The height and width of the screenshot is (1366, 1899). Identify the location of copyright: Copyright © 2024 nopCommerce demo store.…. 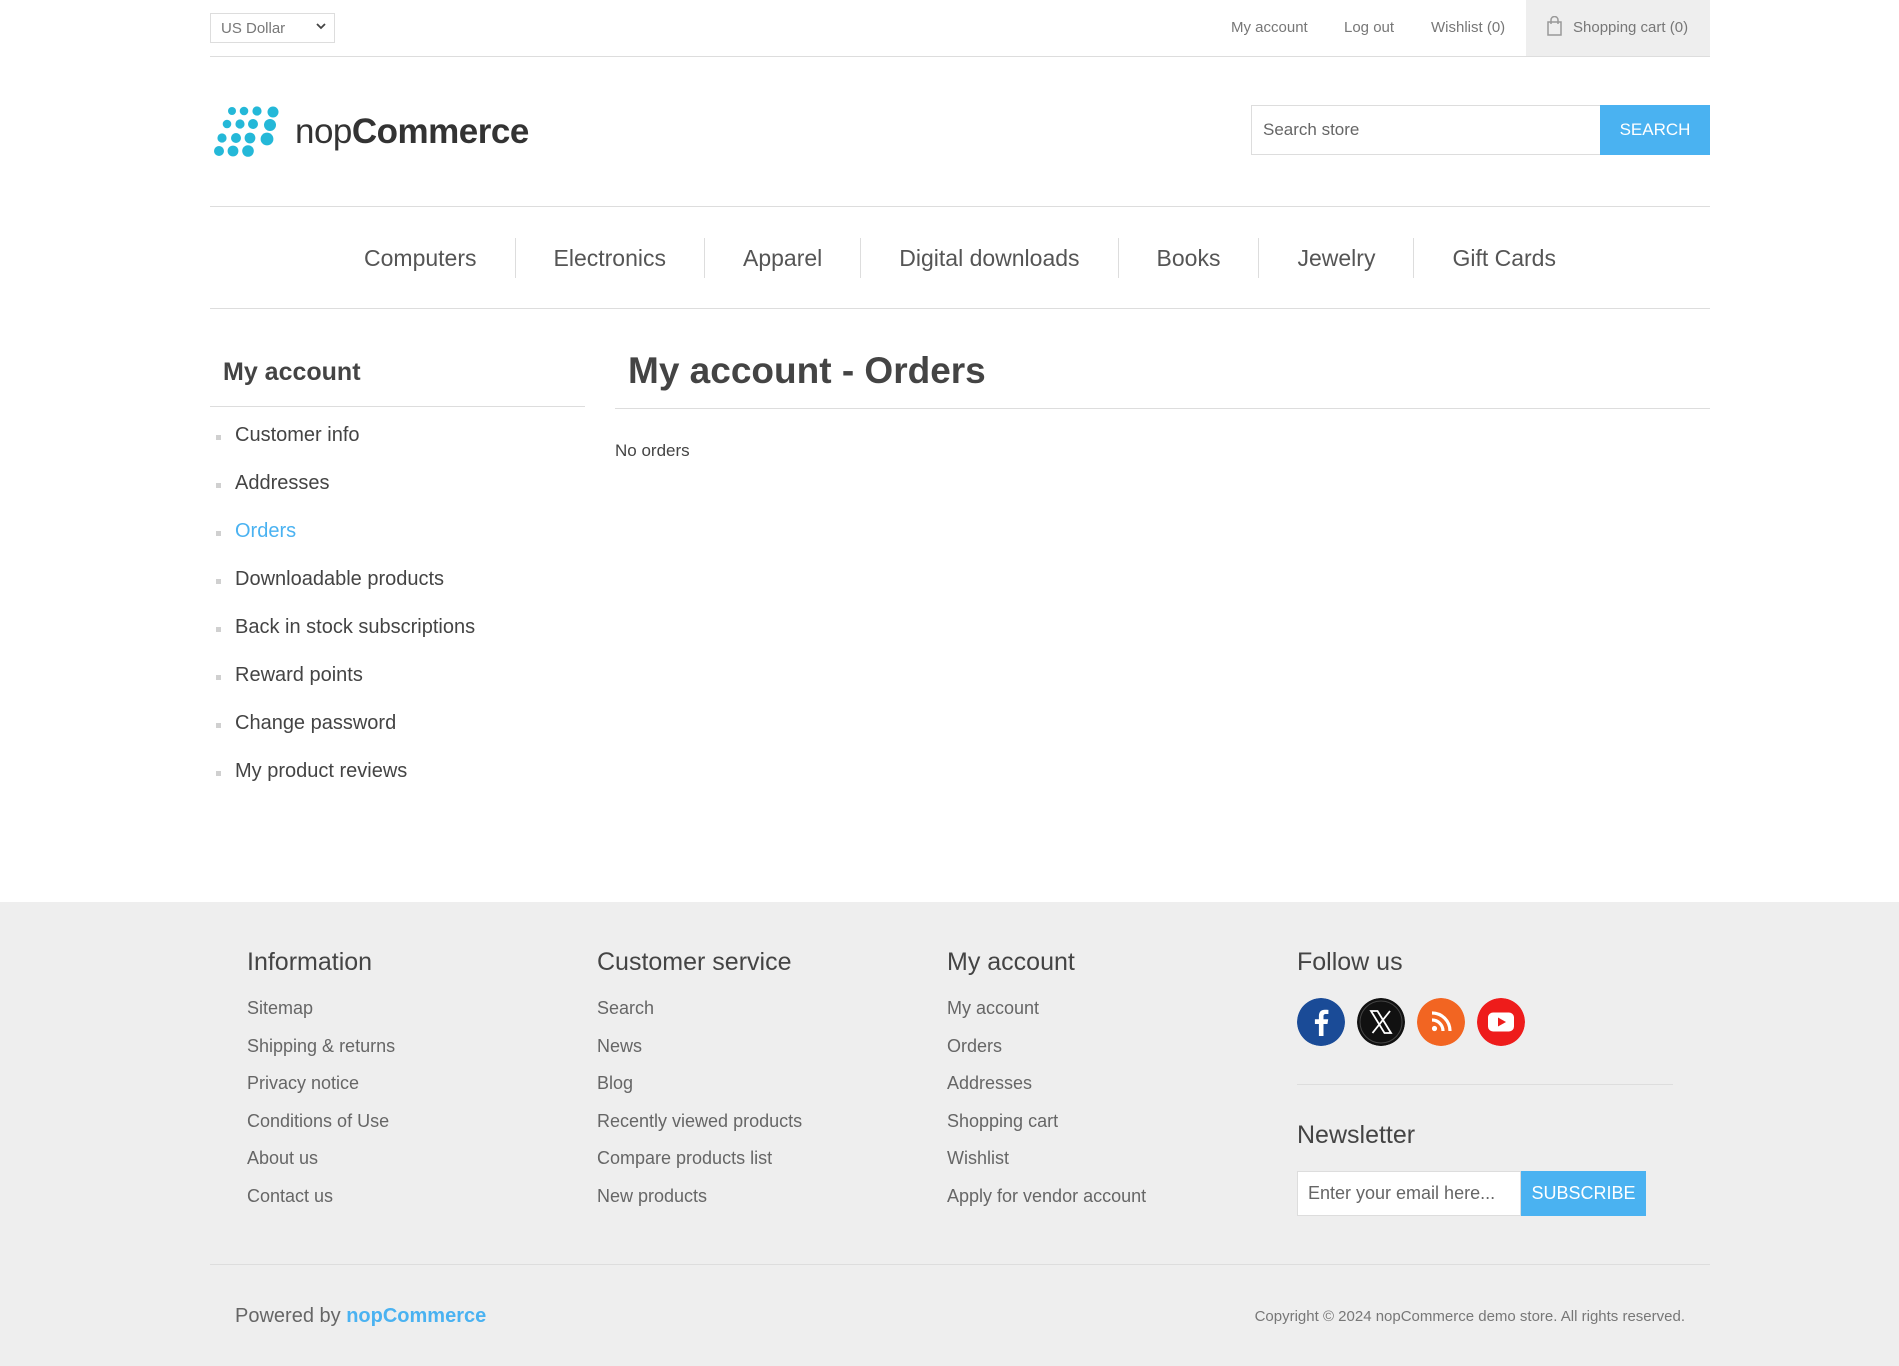
(1469, 1316).